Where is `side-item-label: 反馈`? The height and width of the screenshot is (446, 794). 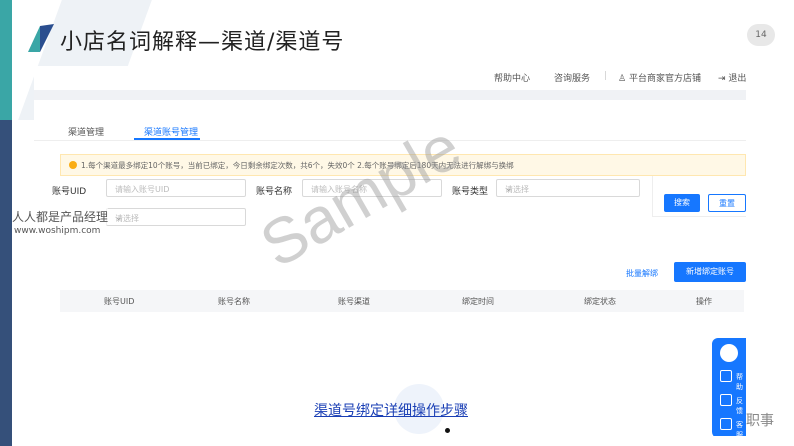 side-item-label: 反馈 is located at coordinates (739, 406).